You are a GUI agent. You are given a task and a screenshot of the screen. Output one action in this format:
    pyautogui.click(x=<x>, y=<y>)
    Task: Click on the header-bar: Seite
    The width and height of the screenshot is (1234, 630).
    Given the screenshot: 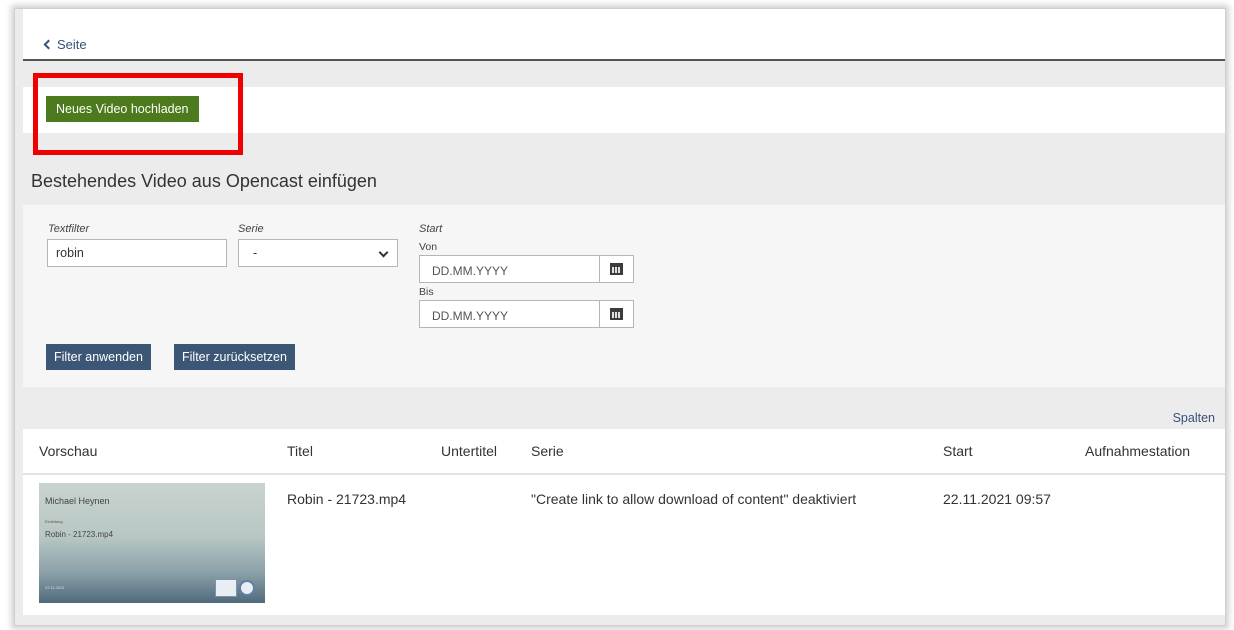 What is the action you would take?
    pyautogui.click(x=624, y=35)
    